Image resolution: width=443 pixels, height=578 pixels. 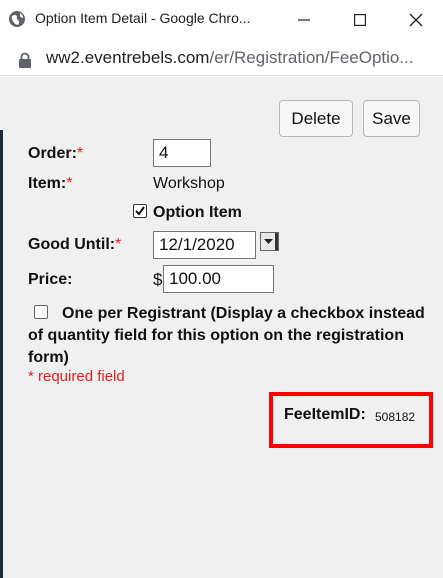 What do you see at coordinates (76, 376) in the screenshot?
I see `required-field-note: * required field` at bounding box center [76, 376].